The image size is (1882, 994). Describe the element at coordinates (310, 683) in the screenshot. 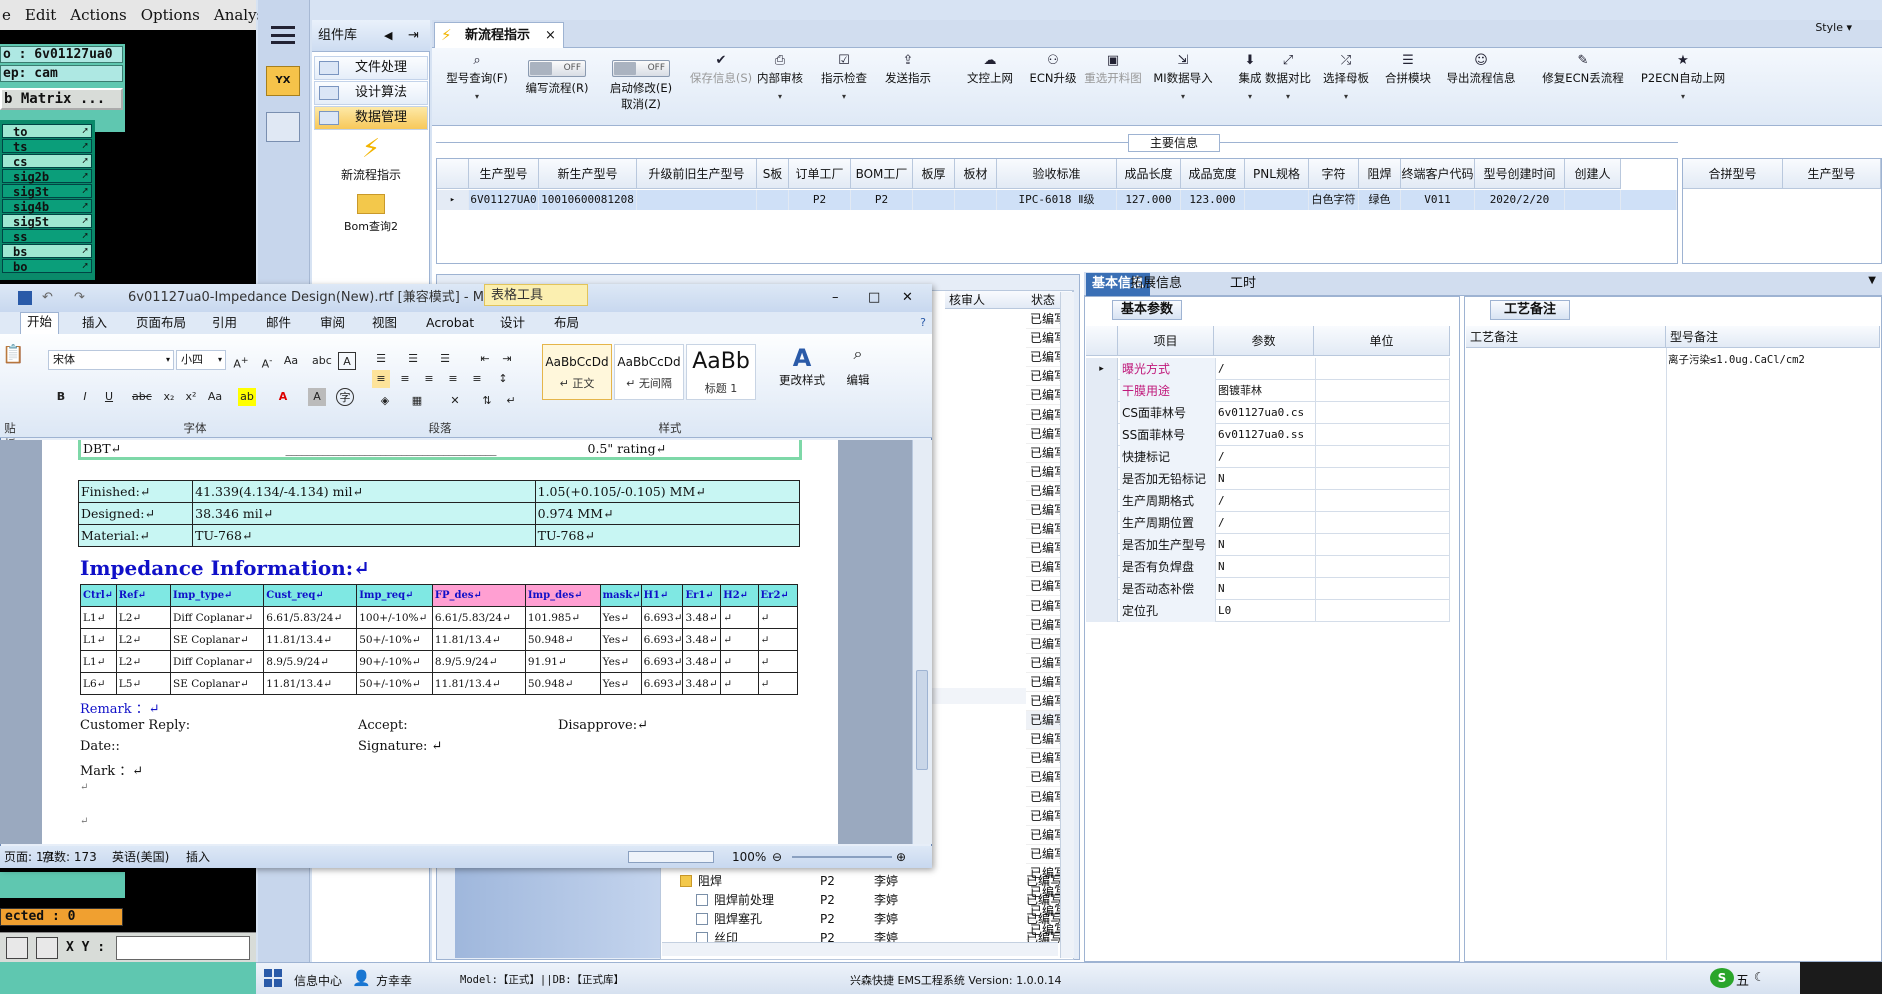

I see `table-cell: 11.81/13.4↵` at that location.